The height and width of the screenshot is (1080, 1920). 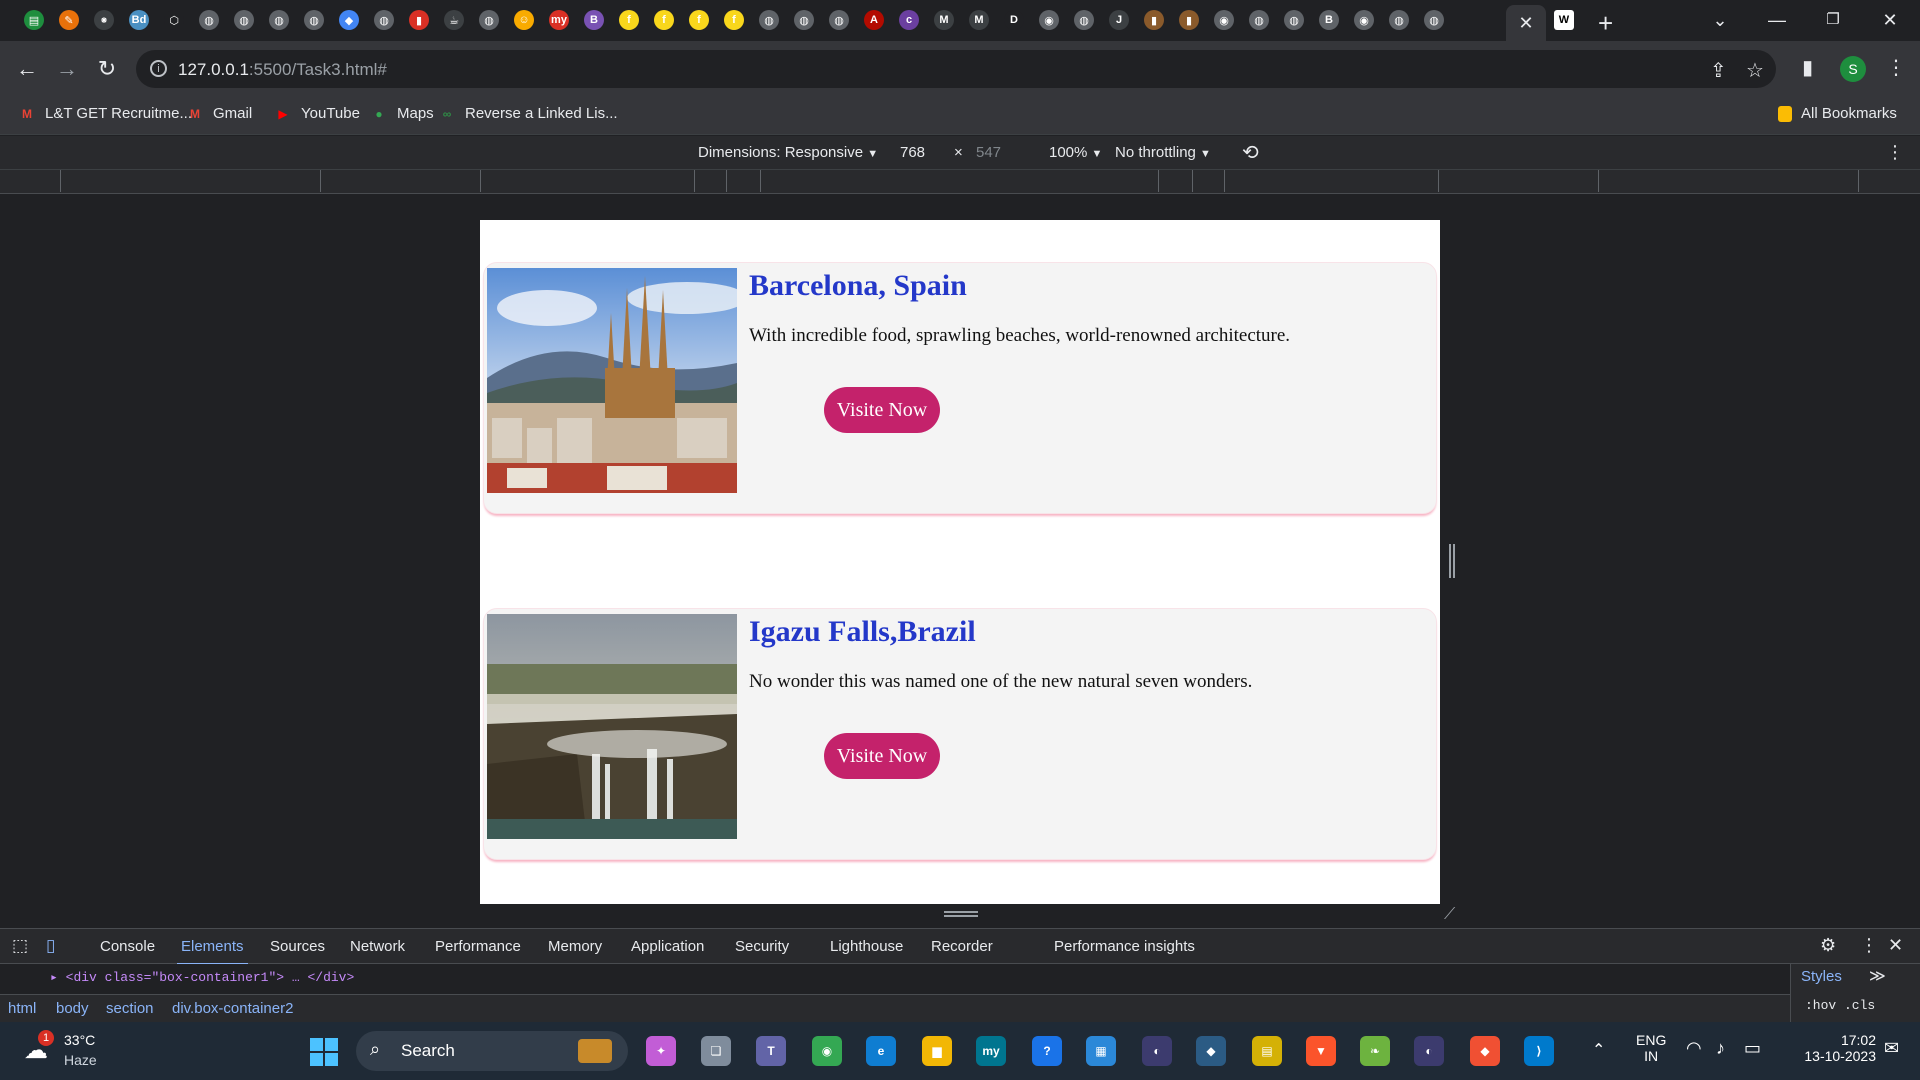 I want to click on adobe-icon: A, so click(x=874, y=20).